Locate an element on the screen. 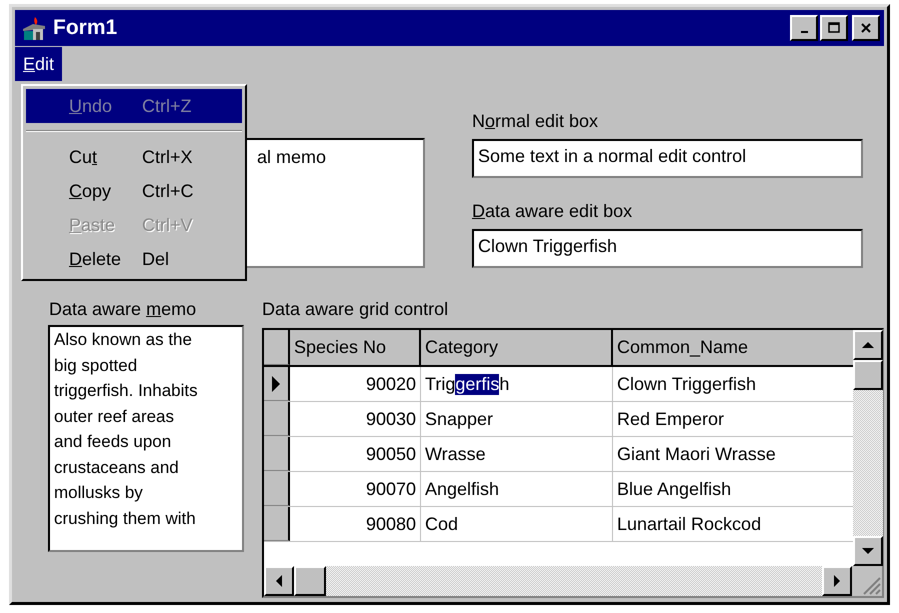 The height and width of the screenshot is (613, 899). field-label: Data aware edit box is located at coordinates (552, 211).